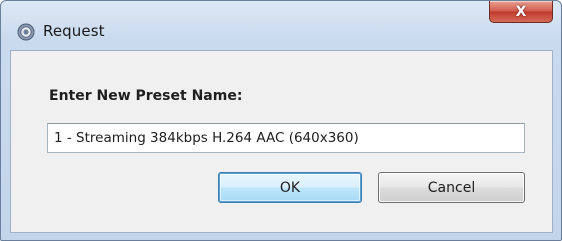  I want to click on window-title: Request, so click(74, 31).